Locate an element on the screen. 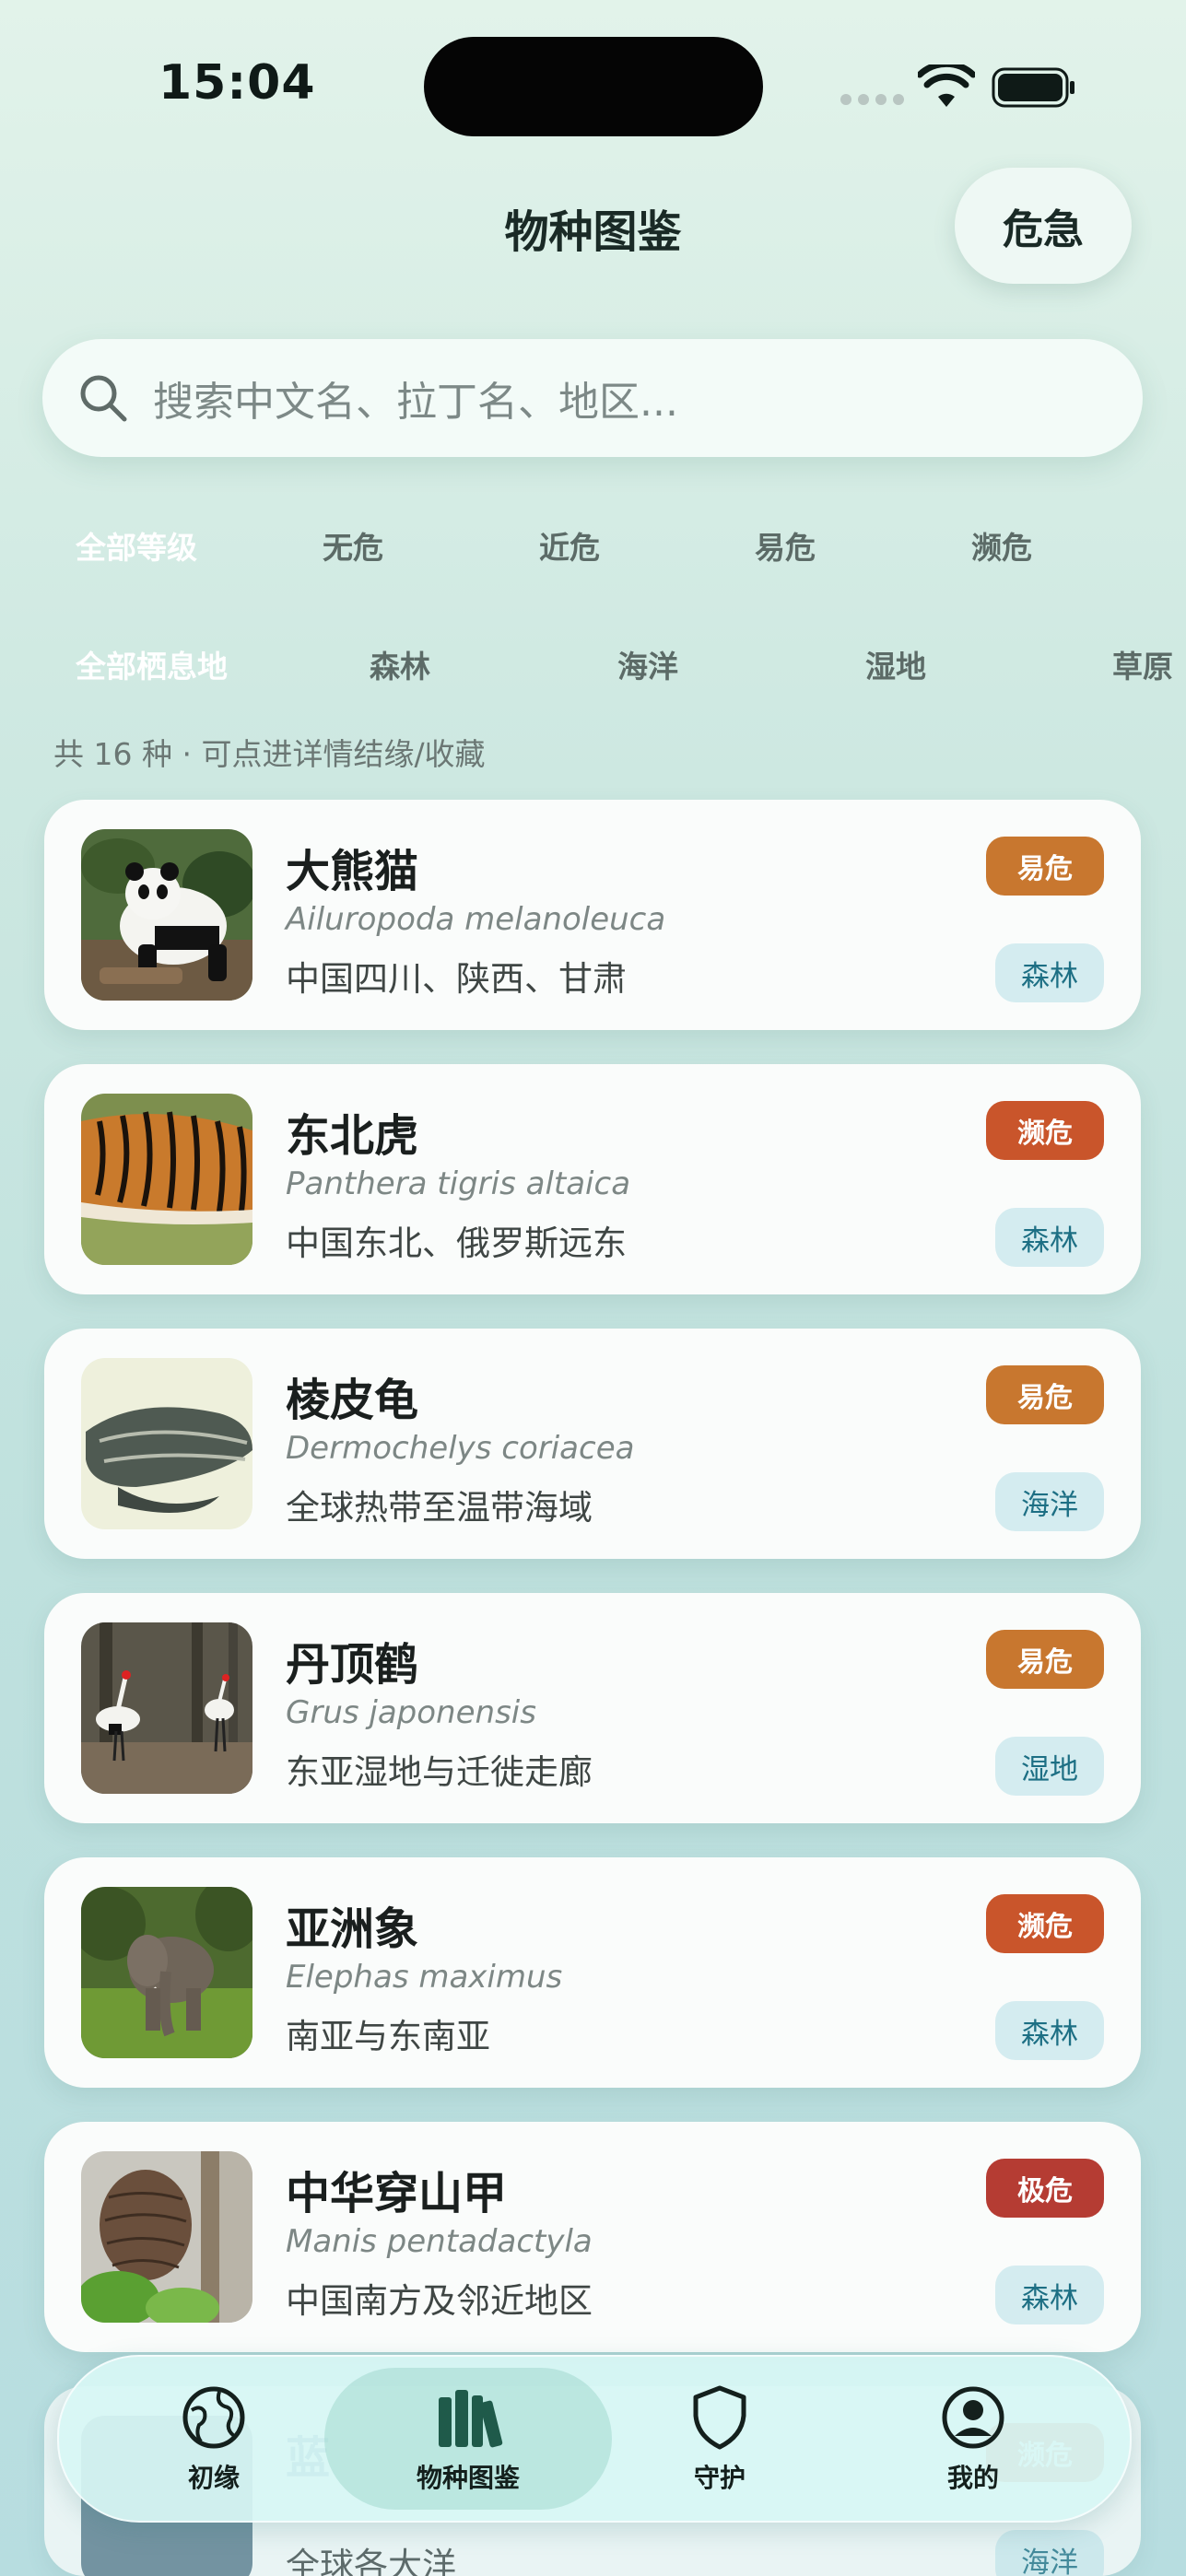 This screenshot has height=2576, width=1186. result-summary: 共 16 种 · 可点进详情结缘/收藏 is located at coordinates (269, 754).